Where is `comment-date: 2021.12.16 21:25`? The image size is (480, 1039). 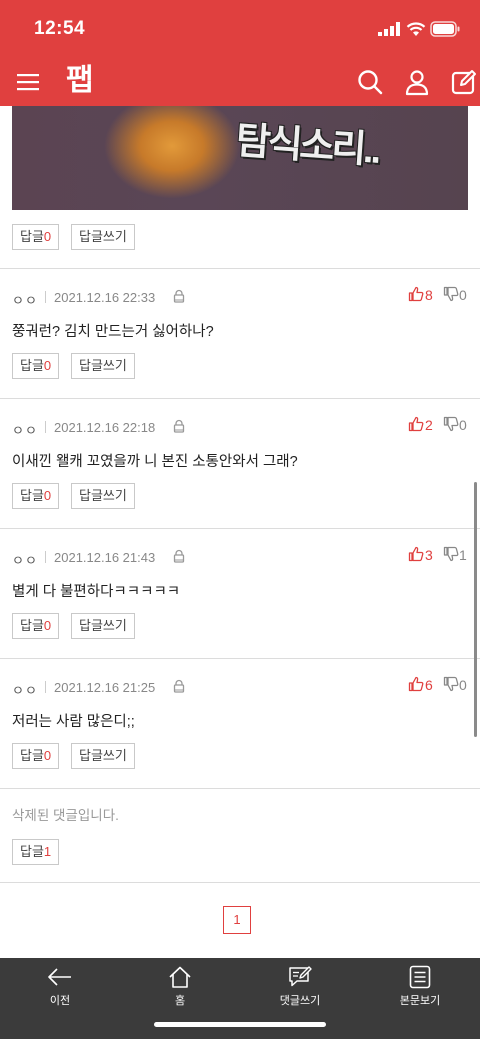
comment-date: 2021.12.16 21:25 is located at coordinates (105, 687).